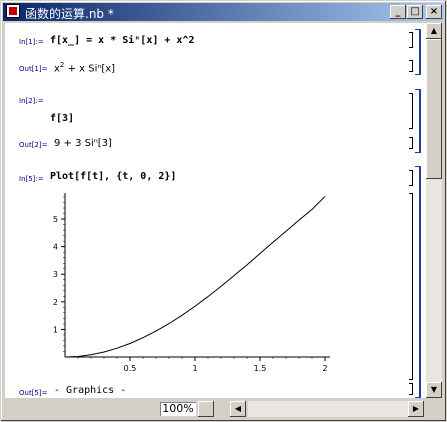 The image size is (447, 422). I want to click on y-tick-label: 5, so click(55, 219).